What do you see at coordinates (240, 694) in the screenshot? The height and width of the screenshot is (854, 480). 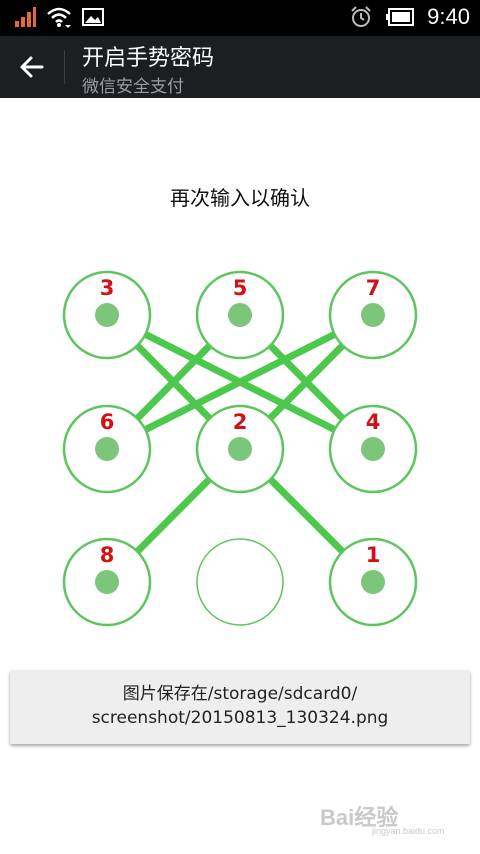 I see `toast-line-1: 图片保存在/storage/sdcard0/` at bounding box center [240, 694].